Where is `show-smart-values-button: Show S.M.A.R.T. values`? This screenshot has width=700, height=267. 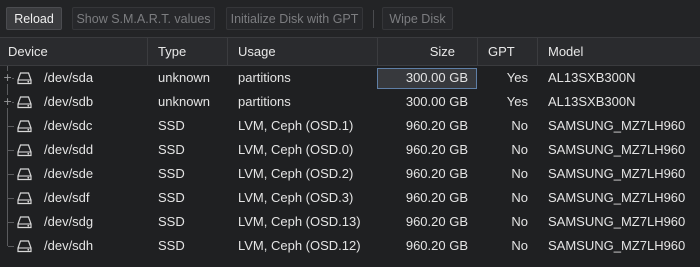
show-smart-values-button: Show S.M.A.R.T. values is located at coordinates (143, 18).